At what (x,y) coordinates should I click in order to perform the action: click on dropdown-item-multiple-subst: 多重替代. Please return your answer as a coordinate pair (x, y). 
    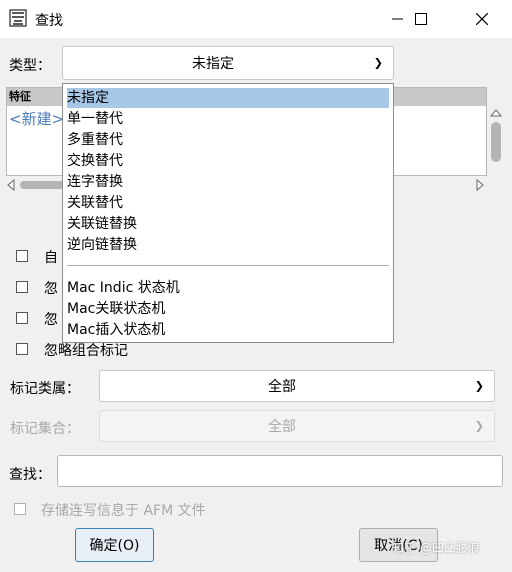
    Looking at the image, I should click on (95, 140).